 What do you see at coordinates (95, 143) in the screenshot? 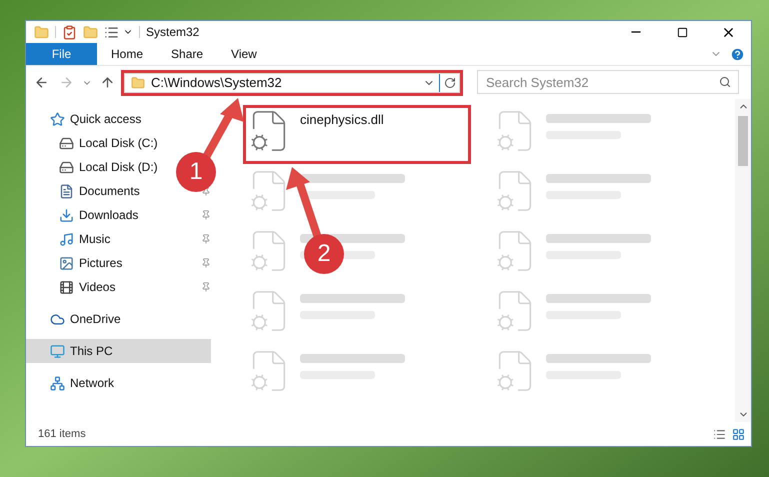
I see `sidebar-item: Local Disk (C:)` at bounding box center [95, 143].